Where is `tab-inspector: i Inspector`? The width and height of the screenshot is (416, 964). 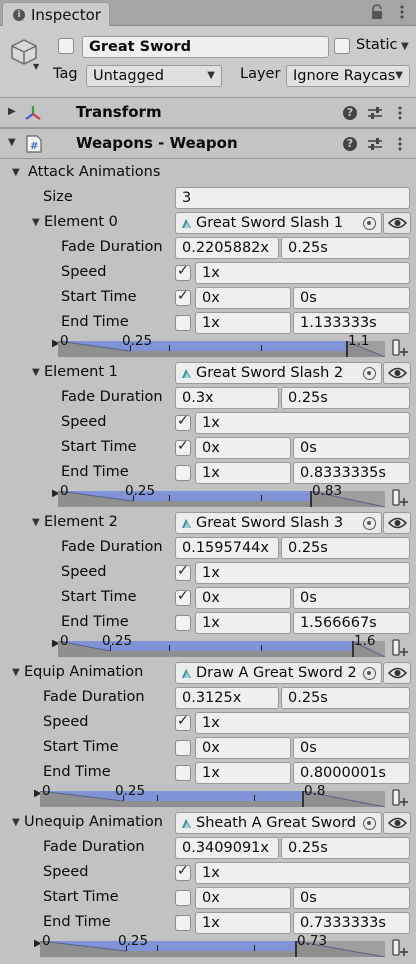 tab-inspector: i Inspector is located at coordinates (56, 14).